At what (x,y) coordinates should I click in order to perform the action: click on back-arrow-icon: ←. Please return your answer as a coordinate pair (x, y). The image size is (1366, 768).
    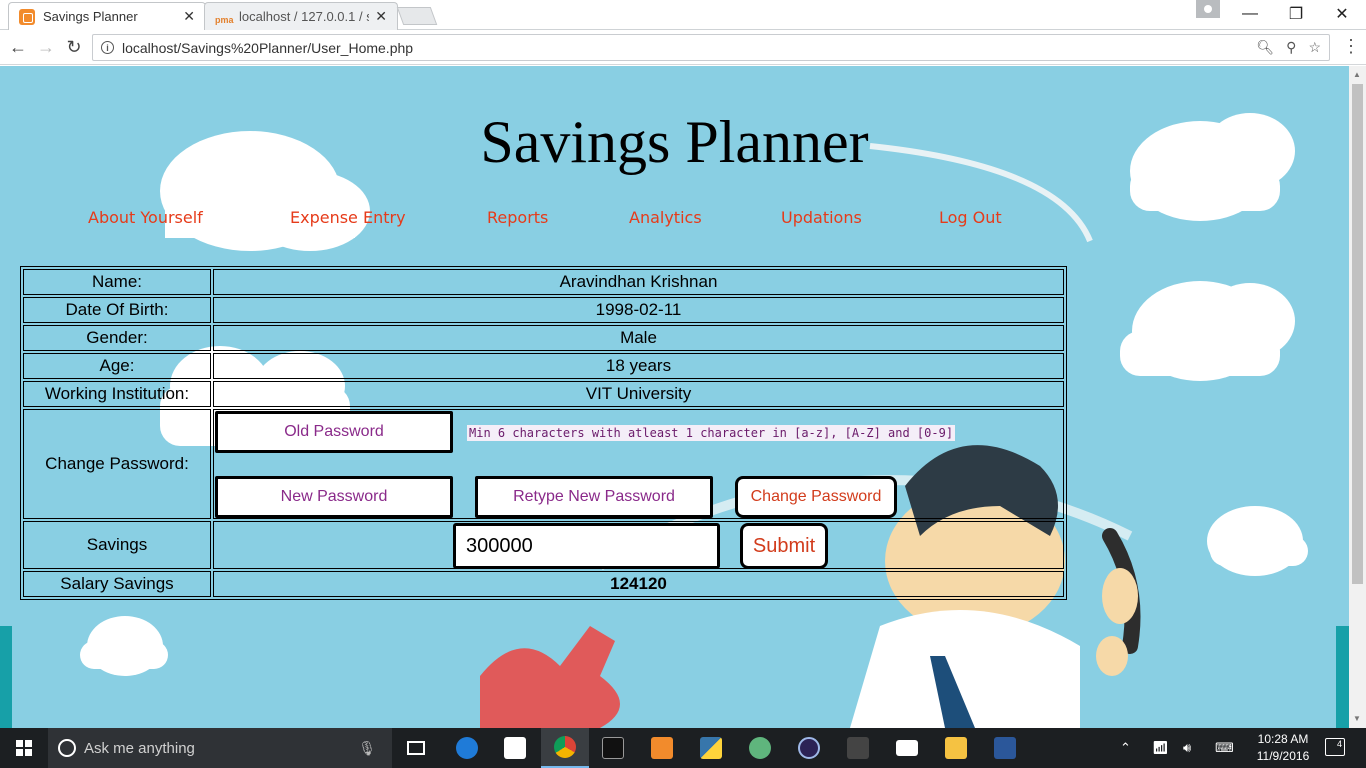
    Looking at the image, I should click on (18, 47).